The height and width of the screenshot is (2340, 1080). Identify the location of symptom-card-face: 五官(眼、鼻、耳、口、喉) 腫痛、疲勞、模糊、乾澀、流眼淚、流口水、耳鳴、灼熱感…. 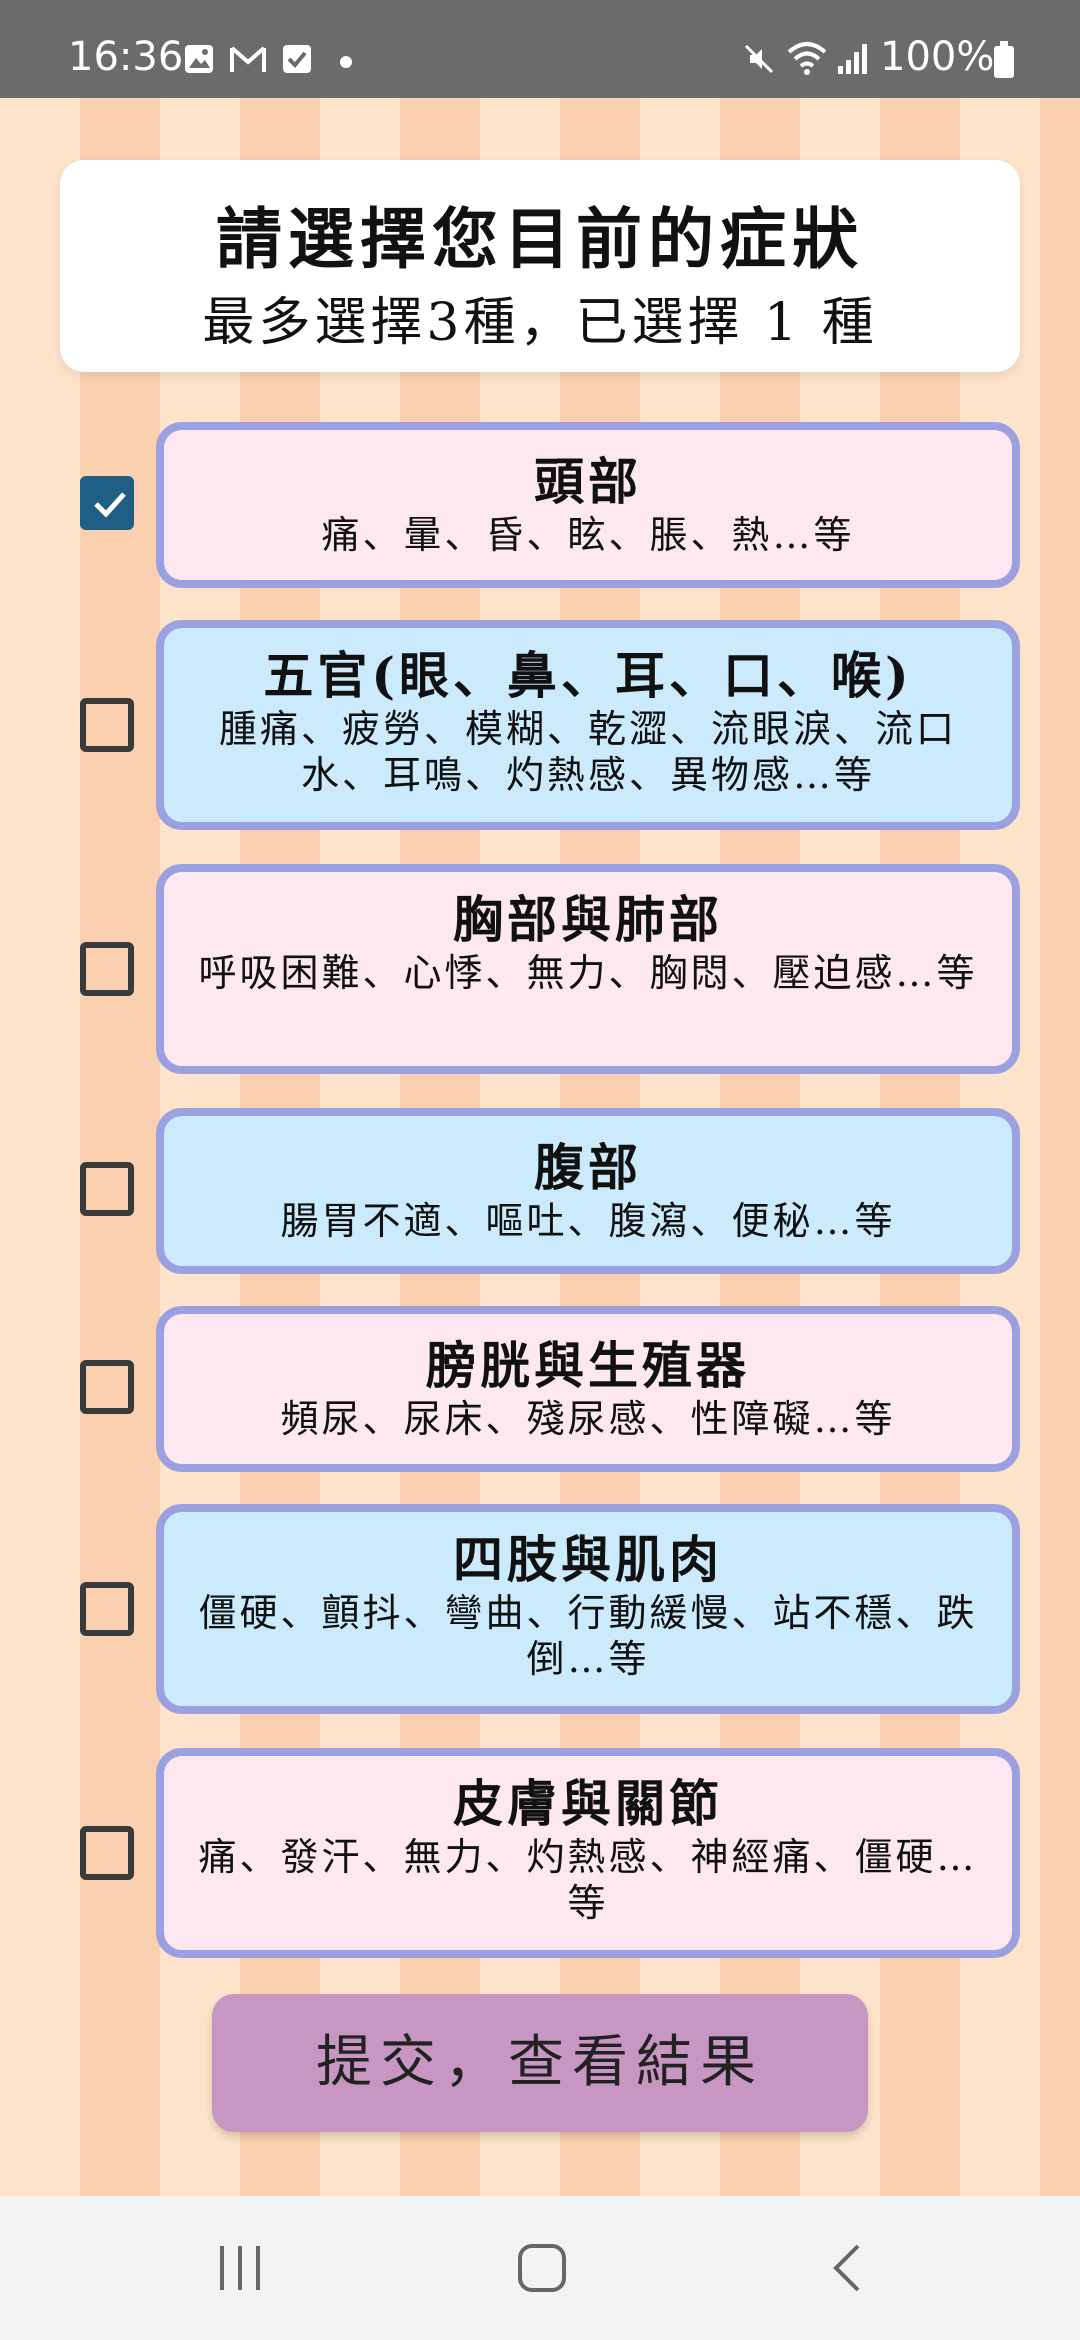
(588, 725).